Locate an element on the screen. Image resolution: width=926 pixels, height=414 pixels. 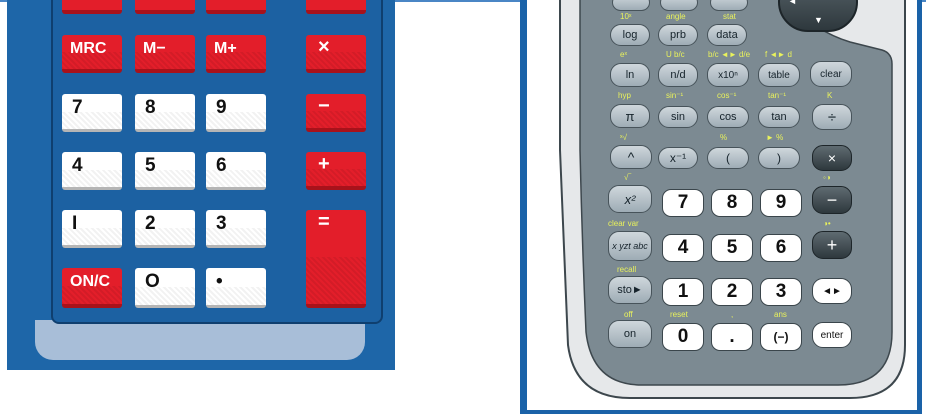
minus-label: − is located at coordinates (324, 106).